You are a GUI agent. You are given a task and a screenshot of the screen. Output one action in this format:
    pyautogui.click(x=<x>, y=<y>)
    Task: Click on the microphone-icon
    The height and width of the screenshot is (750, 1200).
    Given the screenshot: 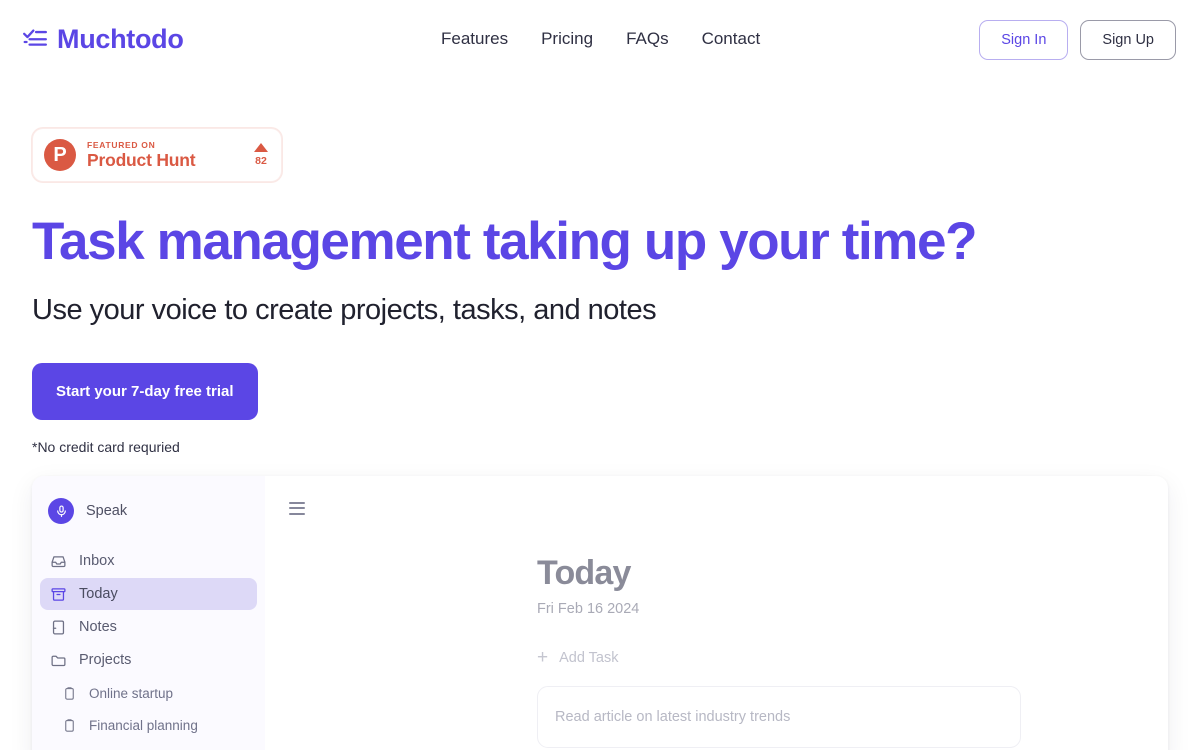 What is the action you would take?
    pyautogui.click(x=61, y=511)
    